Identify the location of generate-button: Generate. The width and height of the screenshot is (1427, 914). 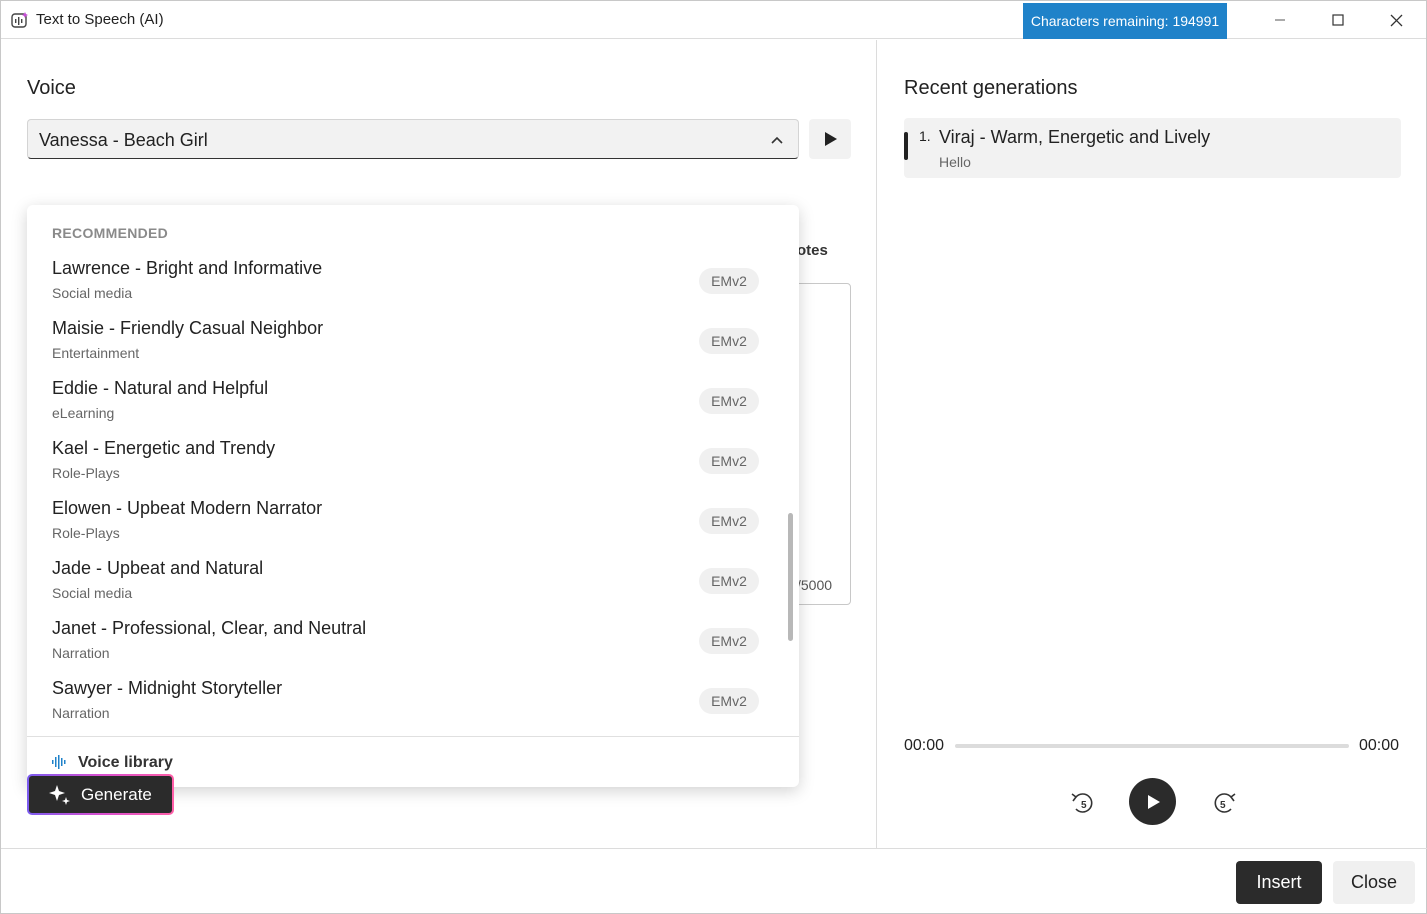
(100, 794).